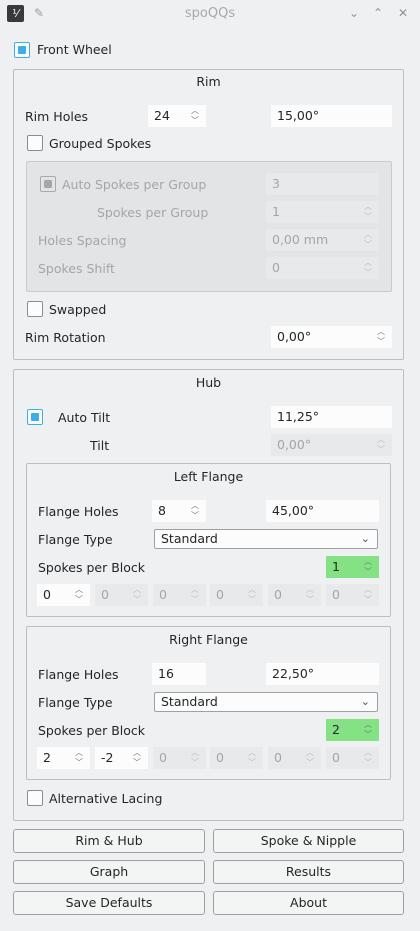 This screenshot has height=931, width=420. I want to click on tilt-label: Tilt, so click(100, 445).